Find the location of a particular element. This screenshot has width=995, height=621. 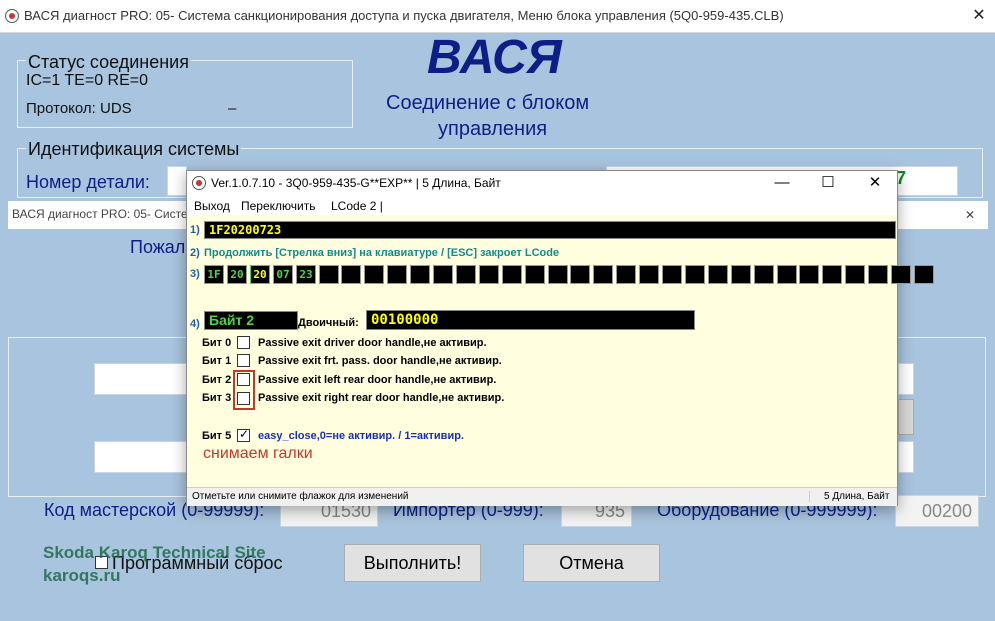

row4-number: 4) is located at coordinates (195, 324).